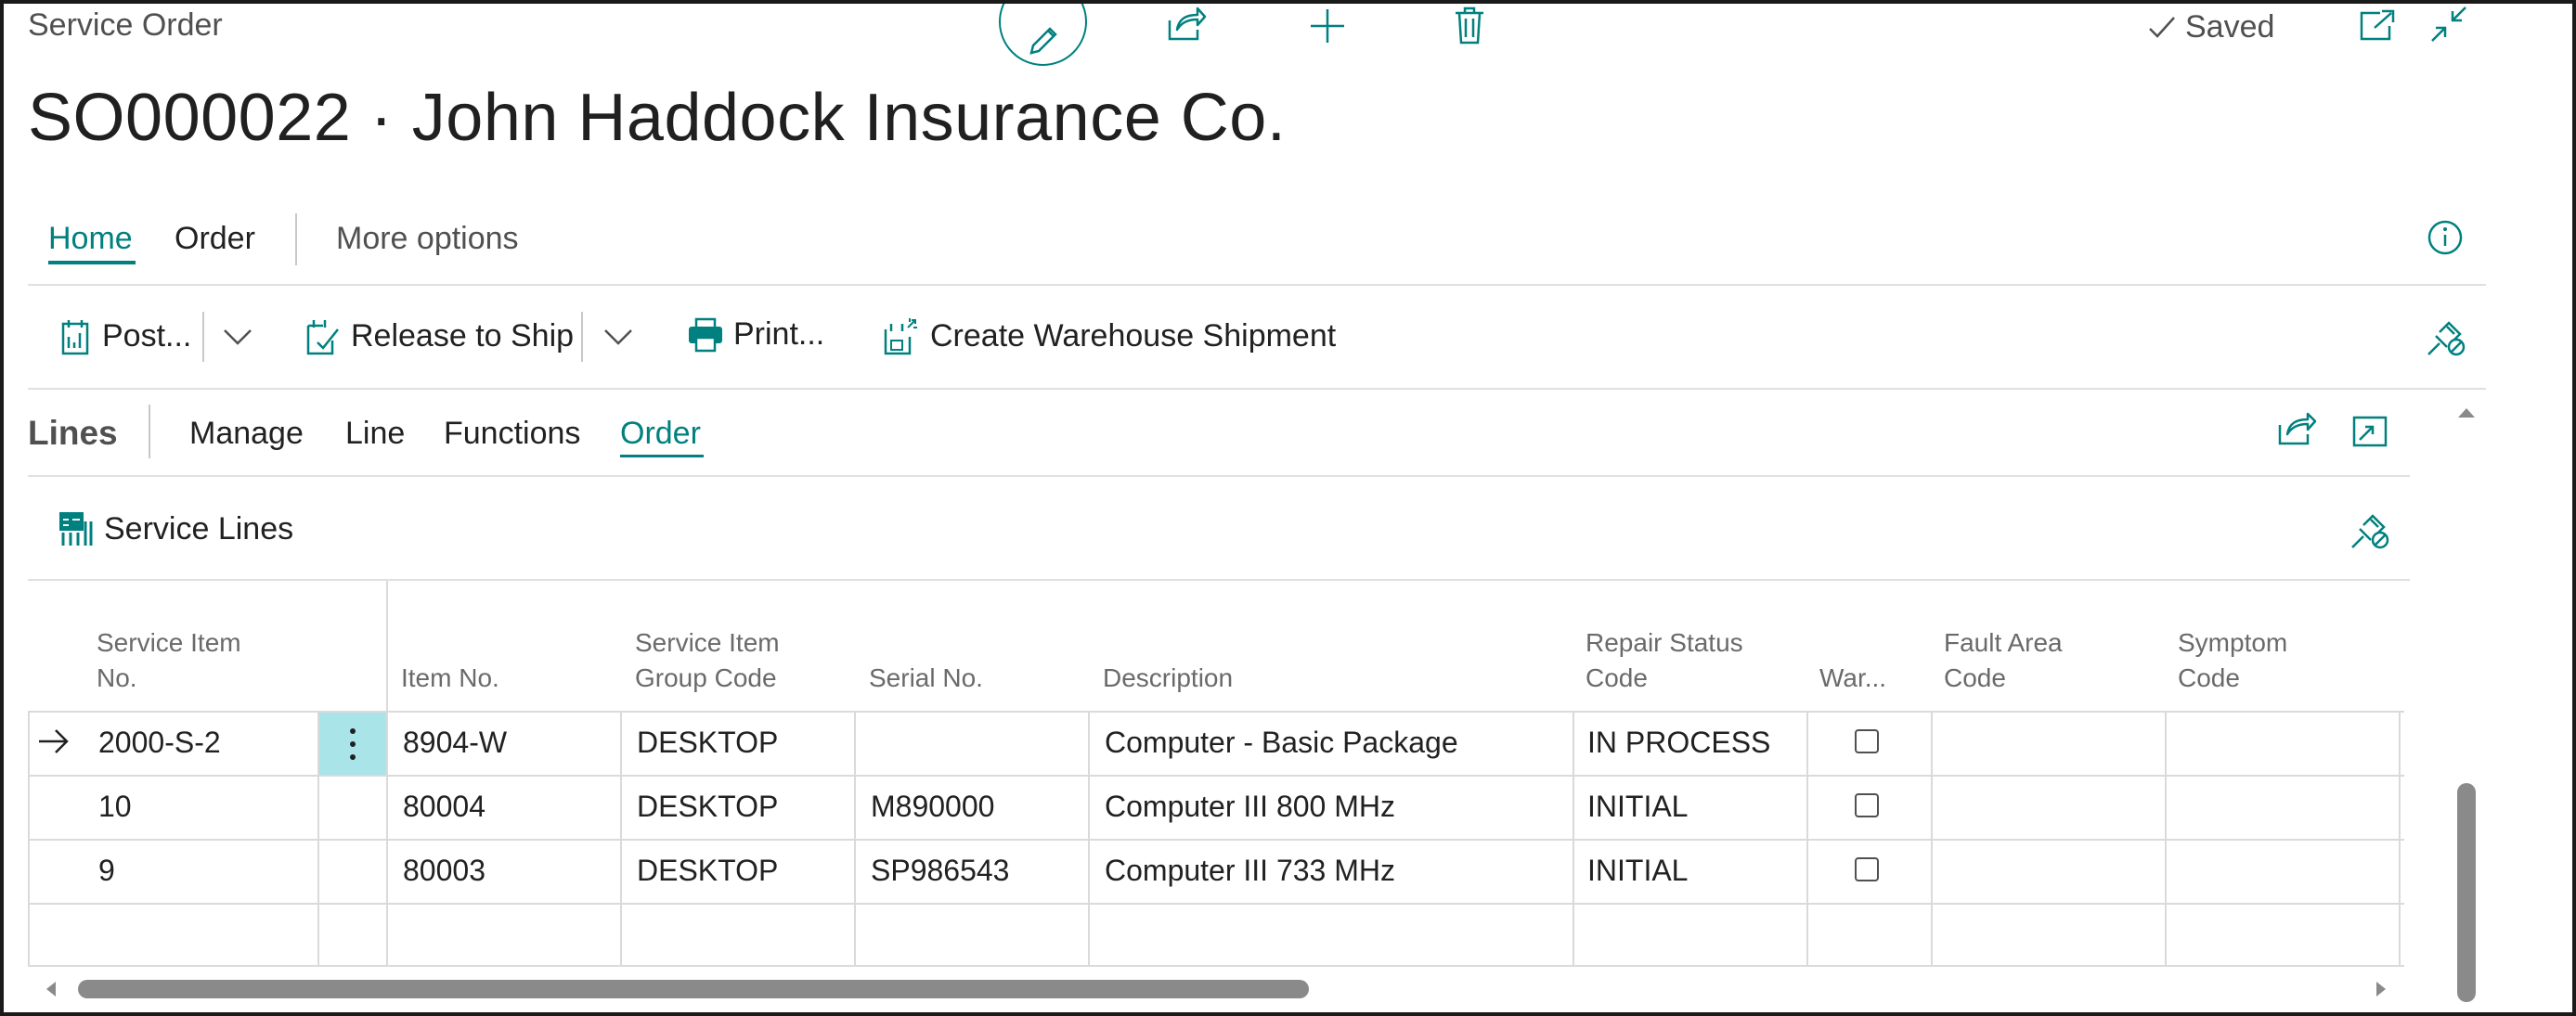 This screenshot has height=1016, width=2576. I want to click on cell-service-item-no: 9, so click(106, 871).